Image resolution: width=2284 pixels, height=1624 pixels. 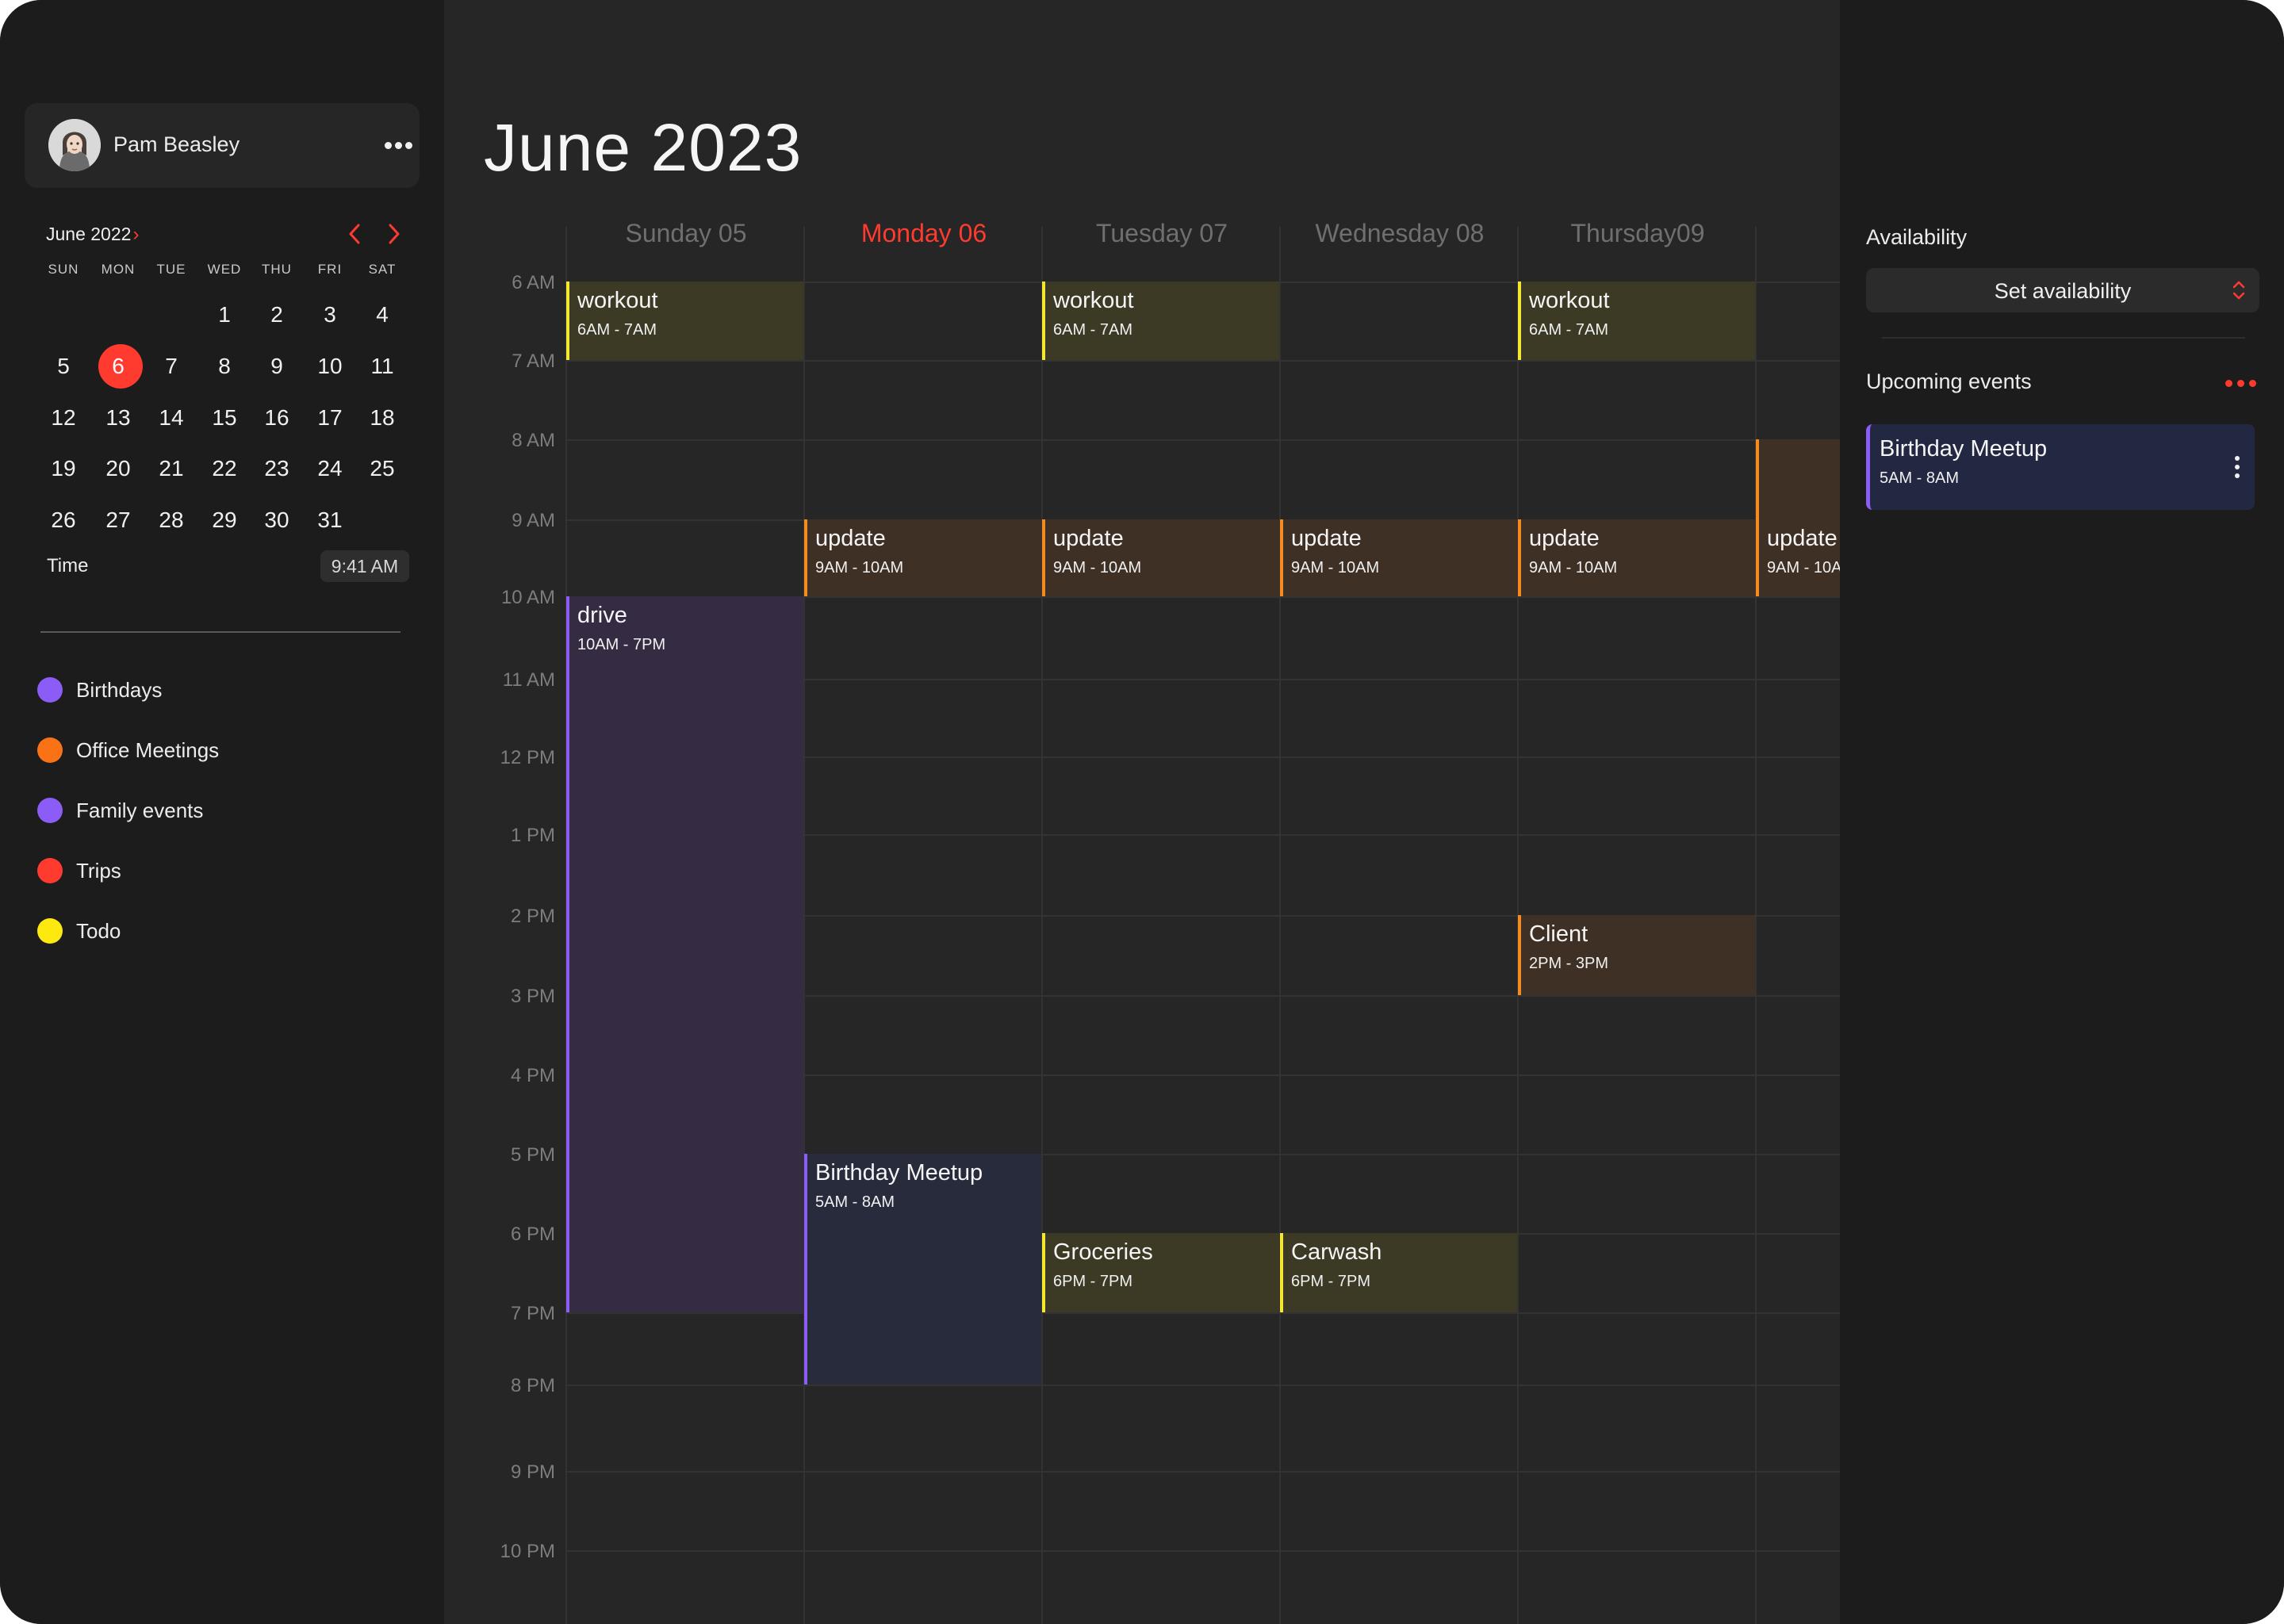 What do you see at coordinates (1162, 234) in the screenshot?
I see `day-column-header: Tuesday 07` at bounding box center [1162, 234].